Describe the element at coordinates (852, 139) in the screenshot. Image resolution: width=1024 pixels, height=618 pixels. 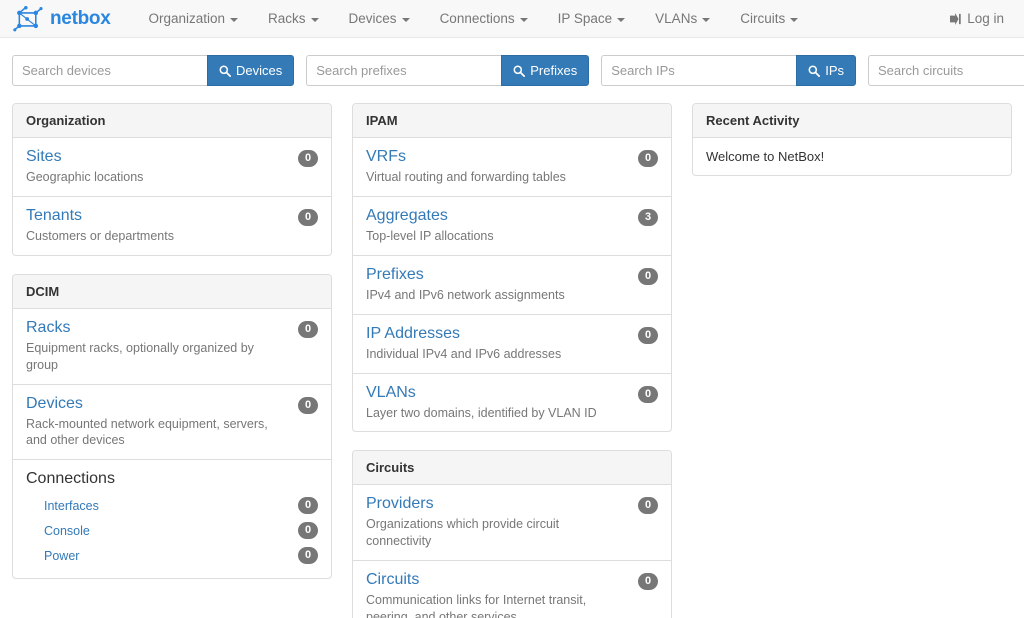
I see `panel-recent-activity: Recent Activity Welcome to NetBox!` at that location.